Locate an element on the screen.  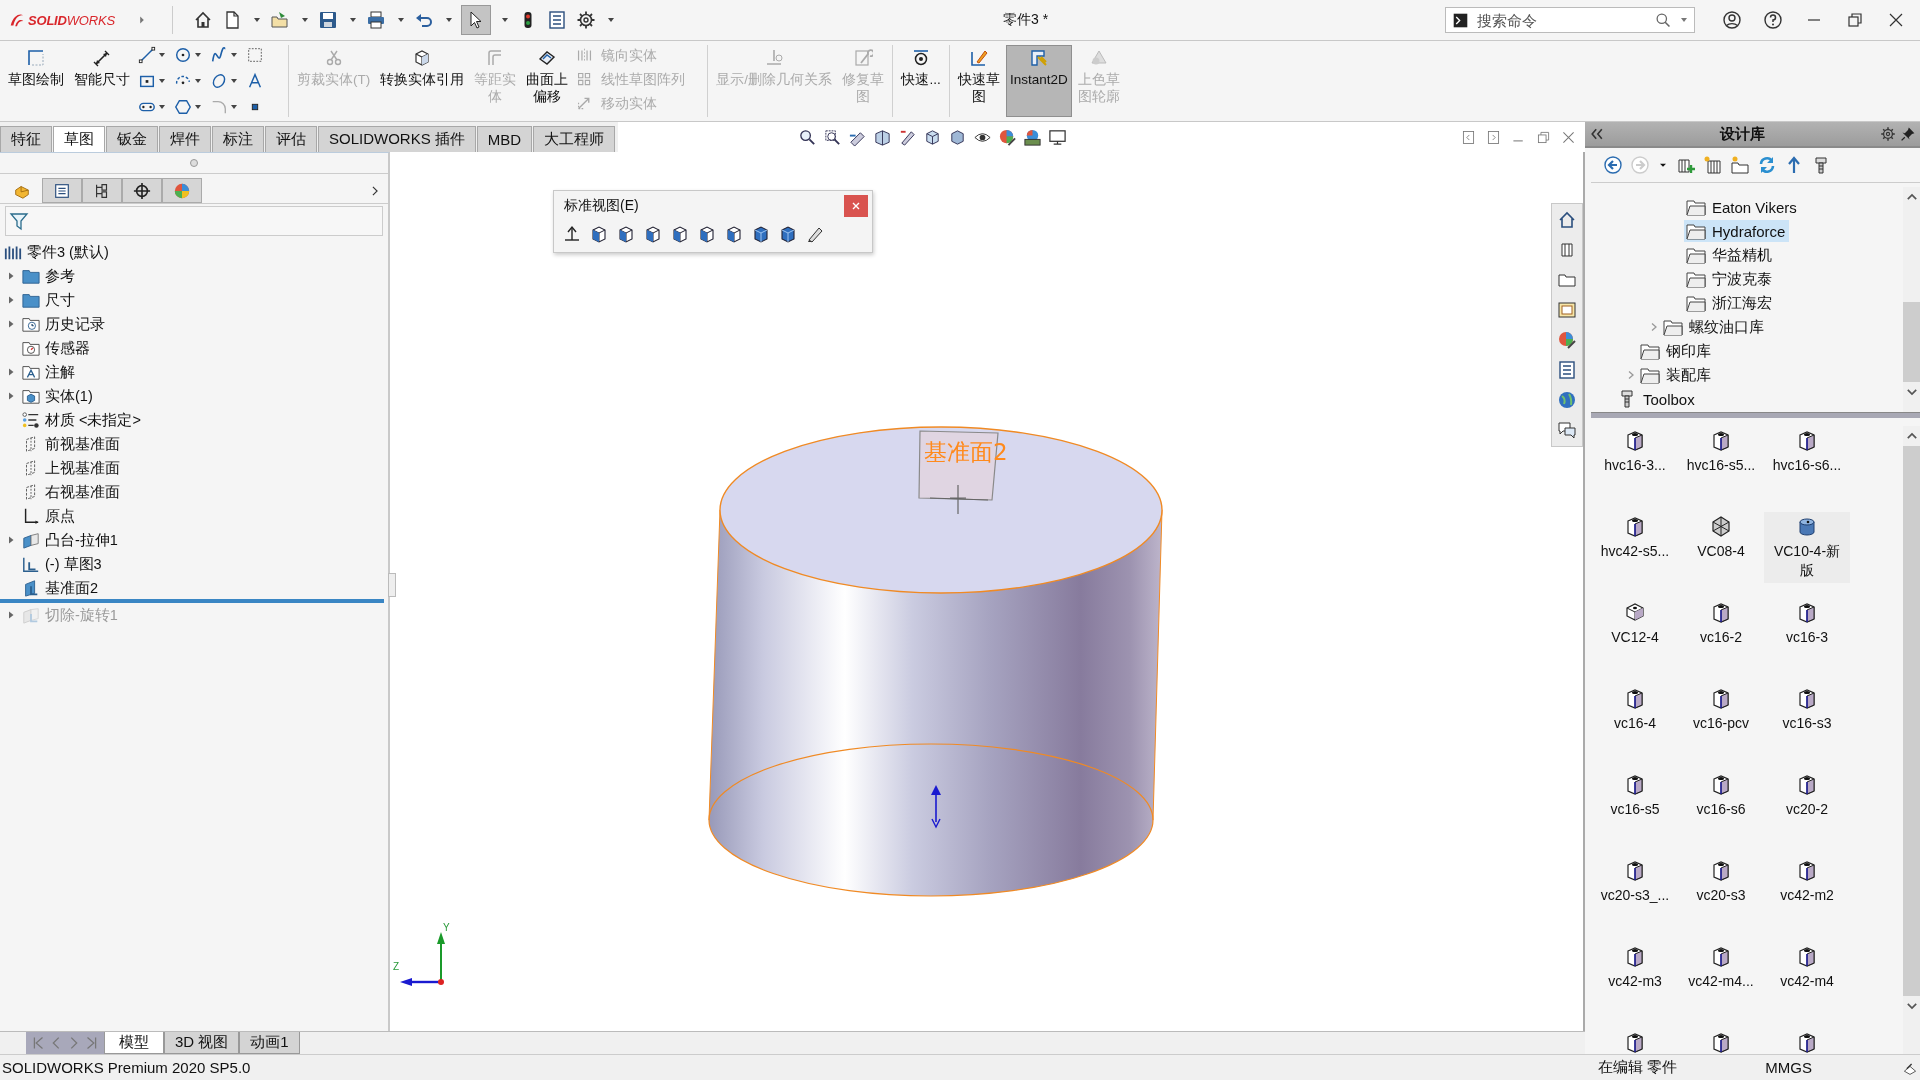
ribbon-button: 曲面上偏移 is located at coordinates (547, 81).